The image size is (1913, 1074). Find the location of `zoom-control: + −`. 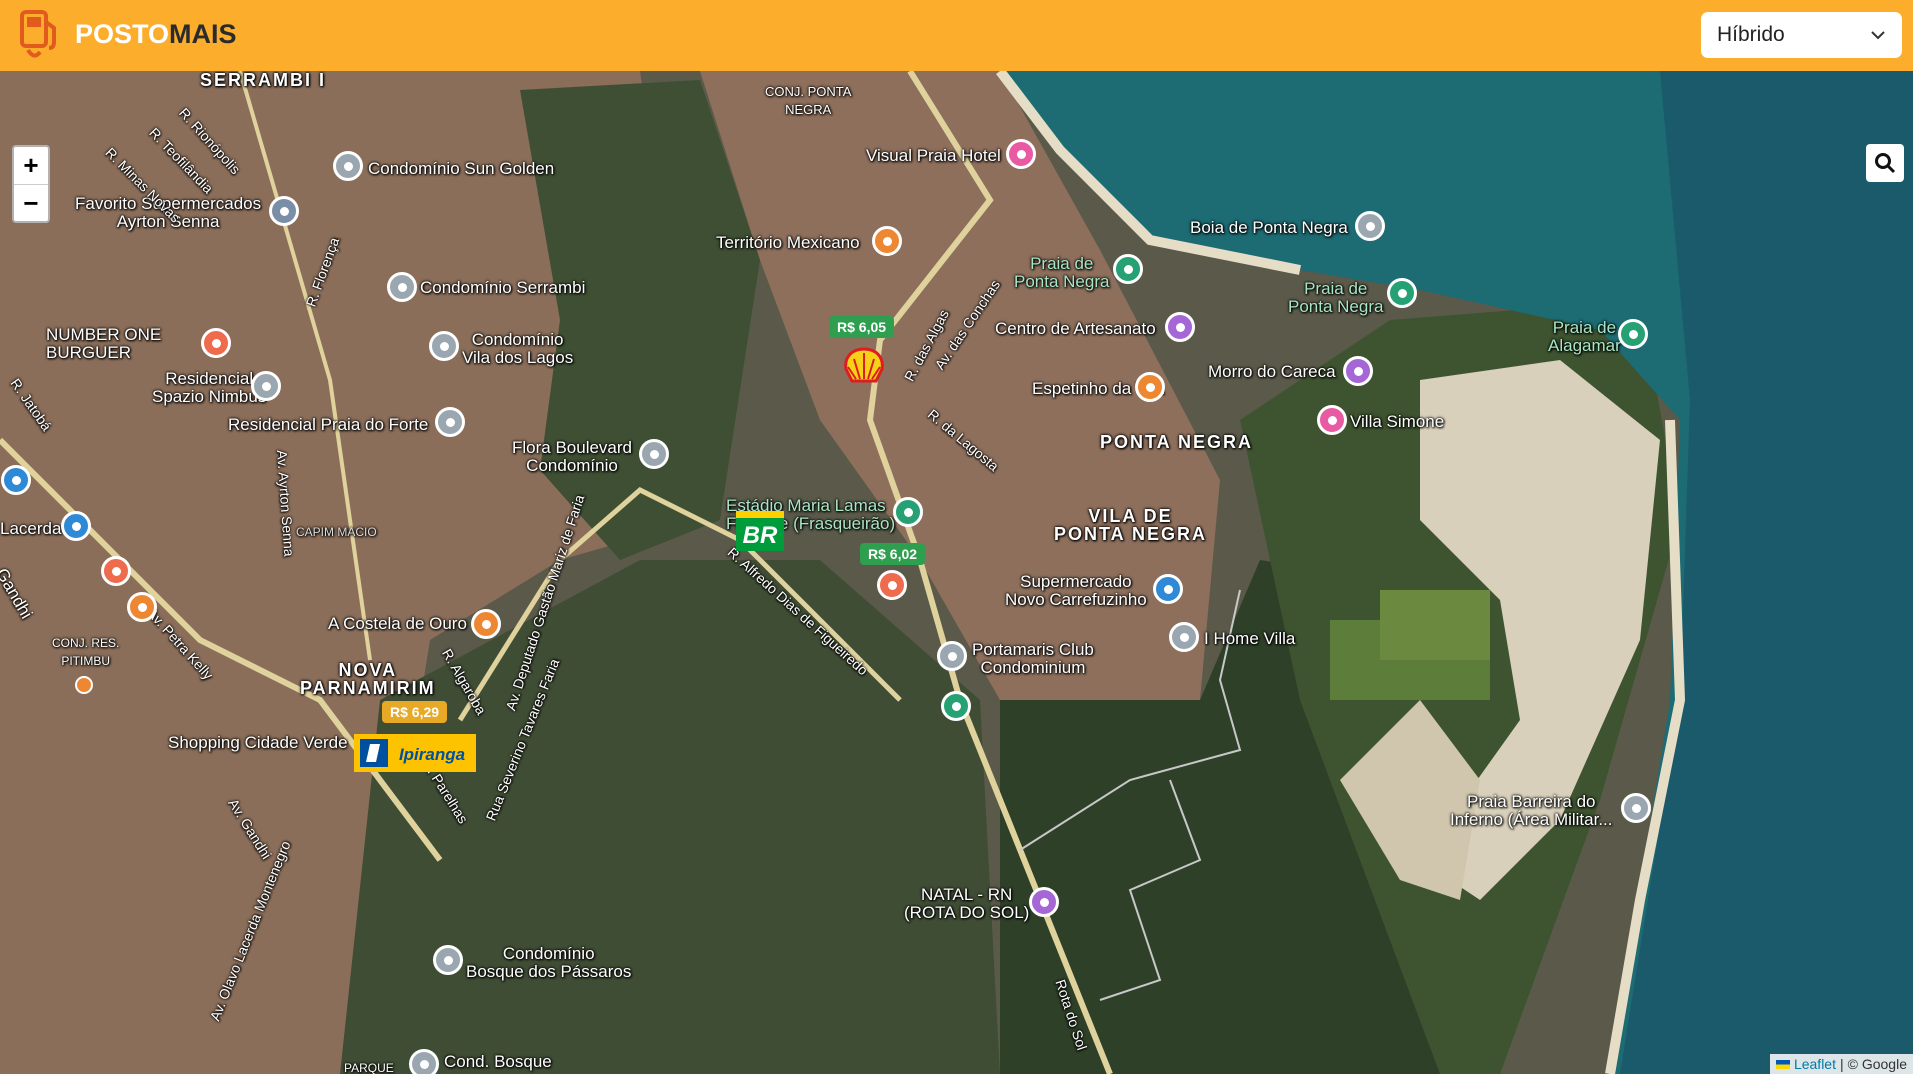

zoom-control: + − is located at coordinates (31, 184).